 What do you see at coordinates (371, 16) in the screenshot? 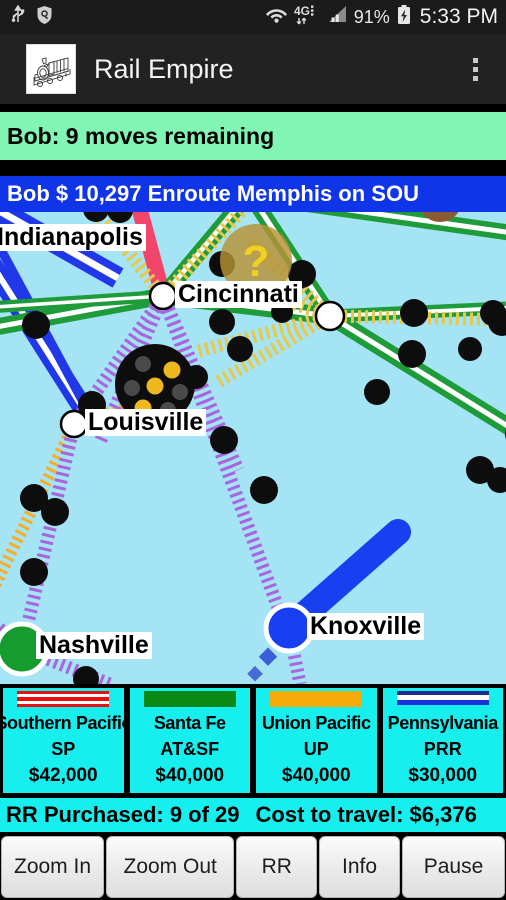
I see `battery-percent-label: 91%` at bounding box center [371, 16].